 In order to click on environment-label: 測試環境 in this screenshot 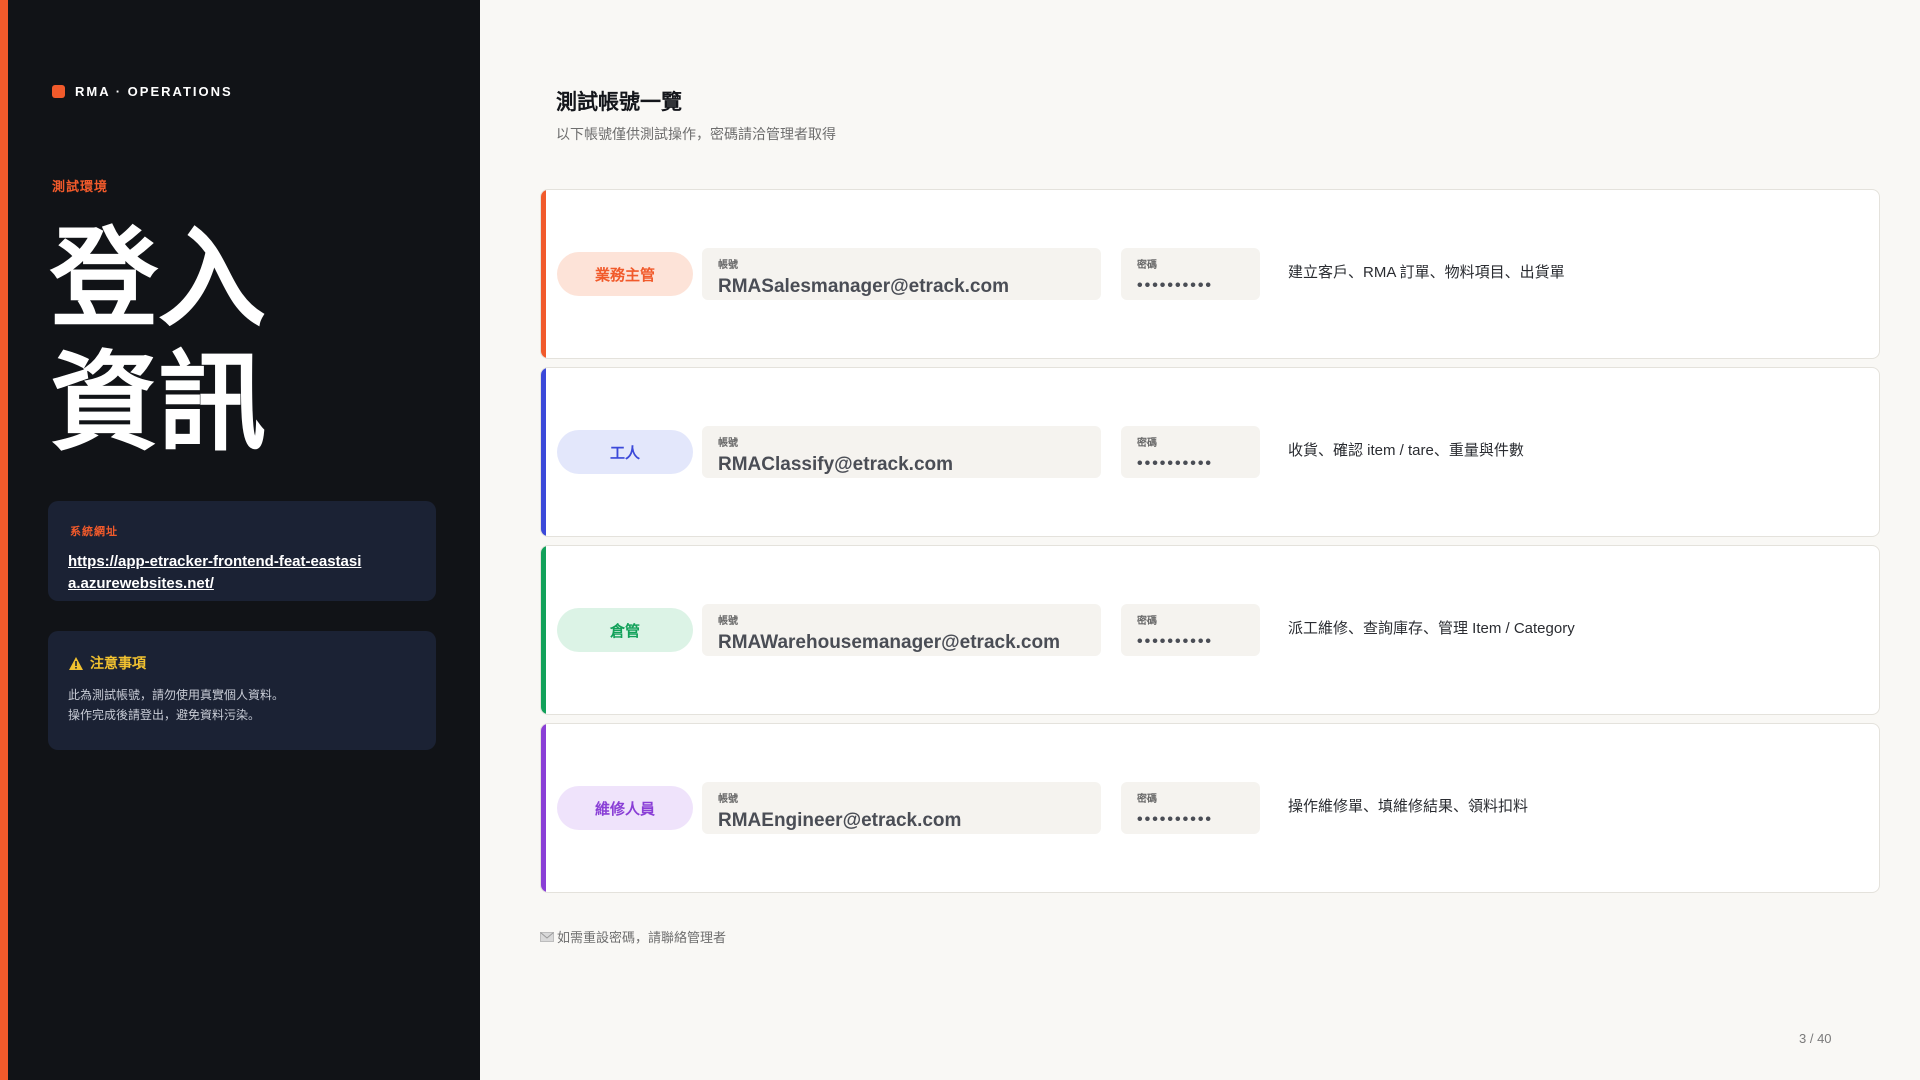, I will do `click(80, 186)`.